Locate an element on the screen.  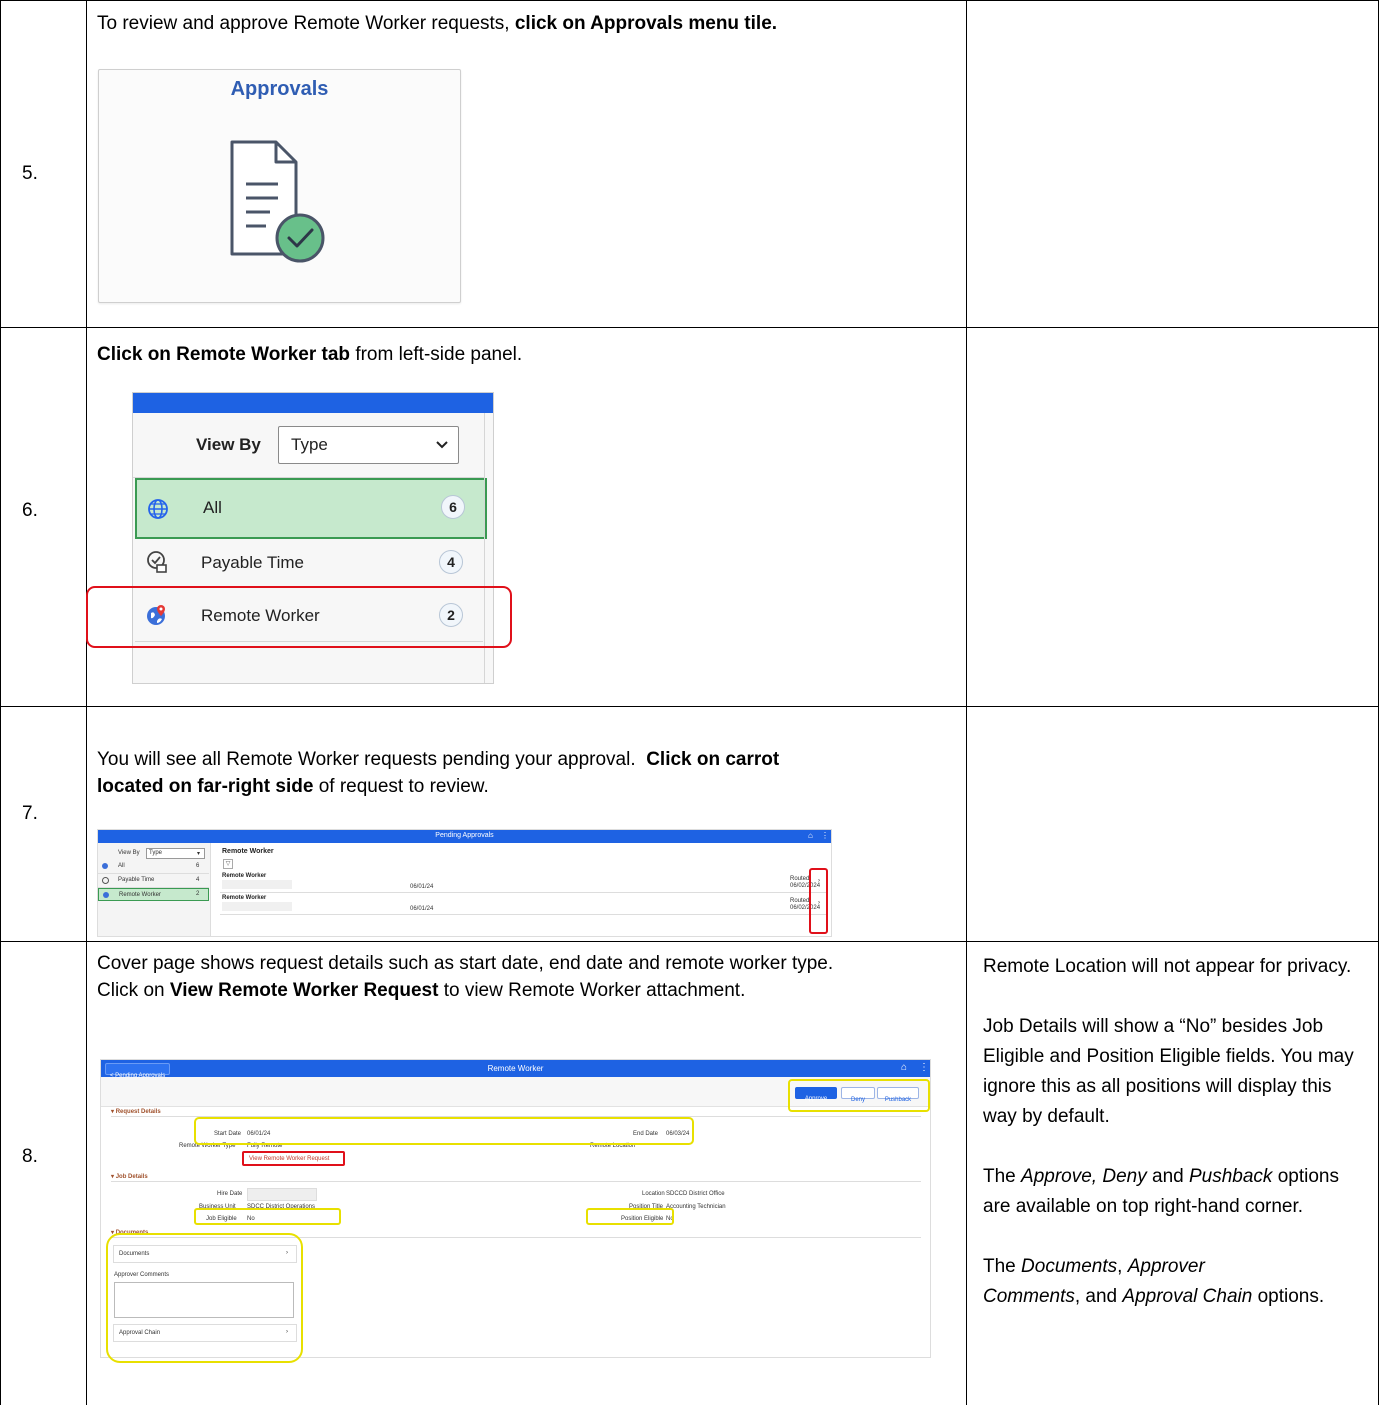
pending-side-item-remote-worker-label: Remote Worker is located at coordinates (140, 895).